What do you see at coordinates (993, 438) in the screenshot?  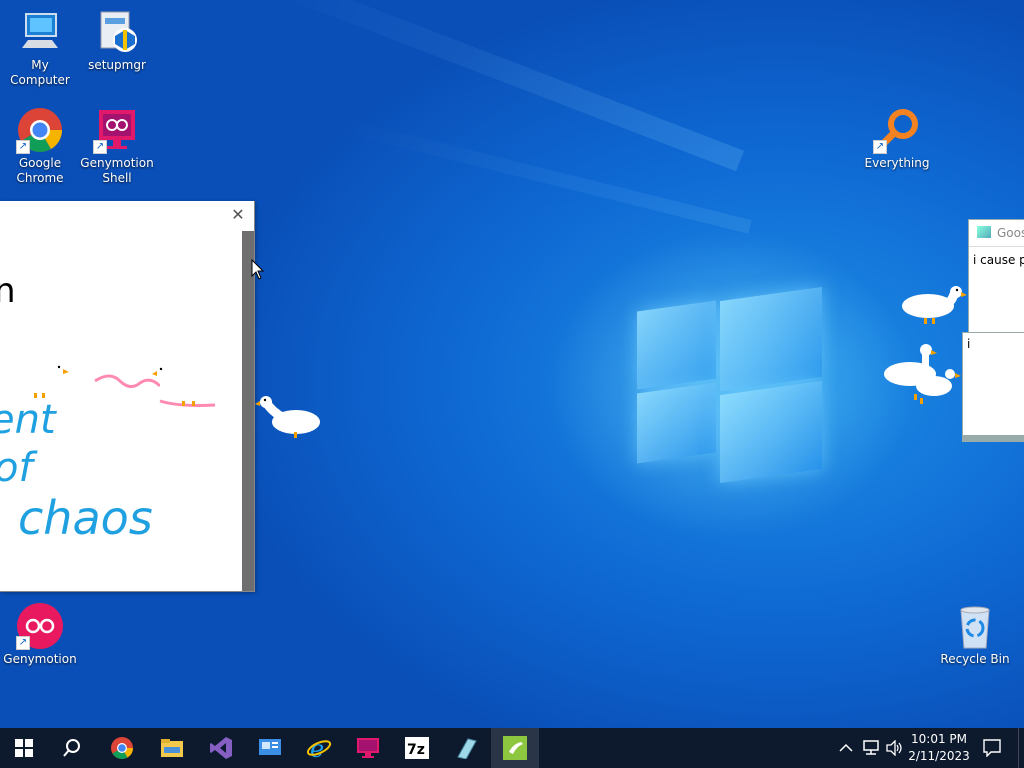 I see `window-border` at bounding box center [993, 438].